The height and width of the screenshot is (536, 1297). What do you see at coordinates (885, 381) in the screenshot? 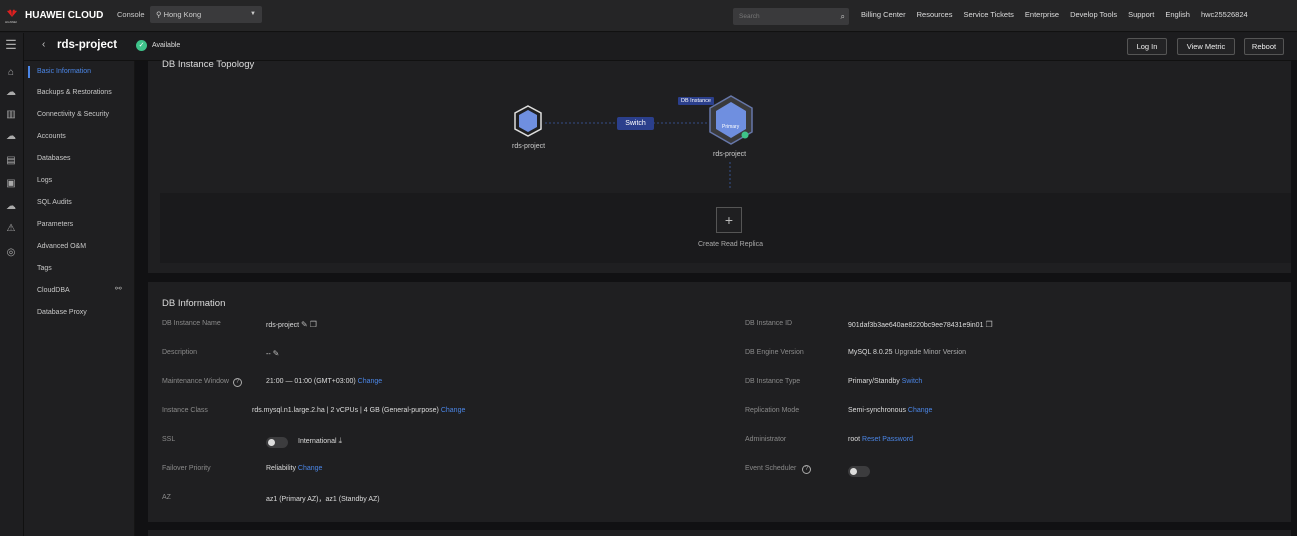
I see `db-instance-type-value: Primary/Standby Switch` at bounding box center [885, 381].